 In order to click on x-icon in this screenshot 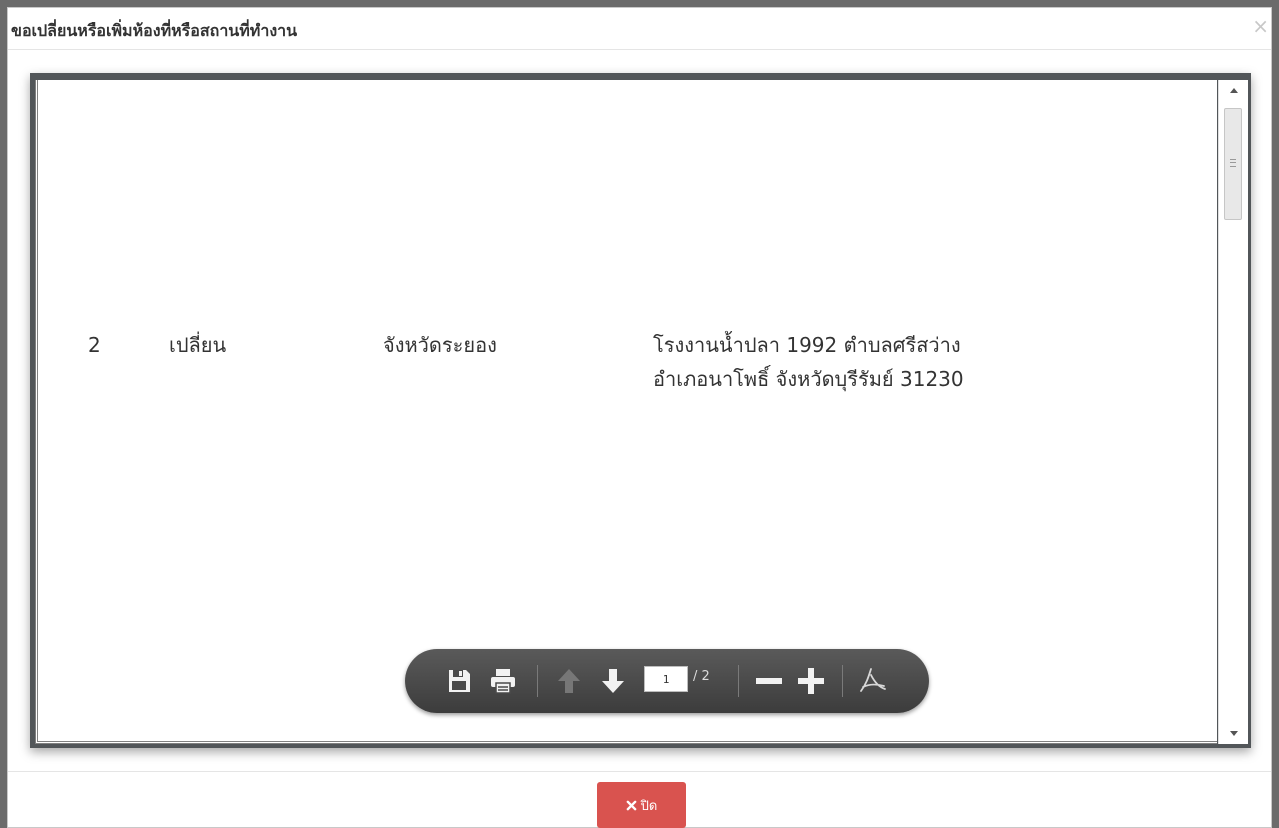, I will do `click(631, 805)`.